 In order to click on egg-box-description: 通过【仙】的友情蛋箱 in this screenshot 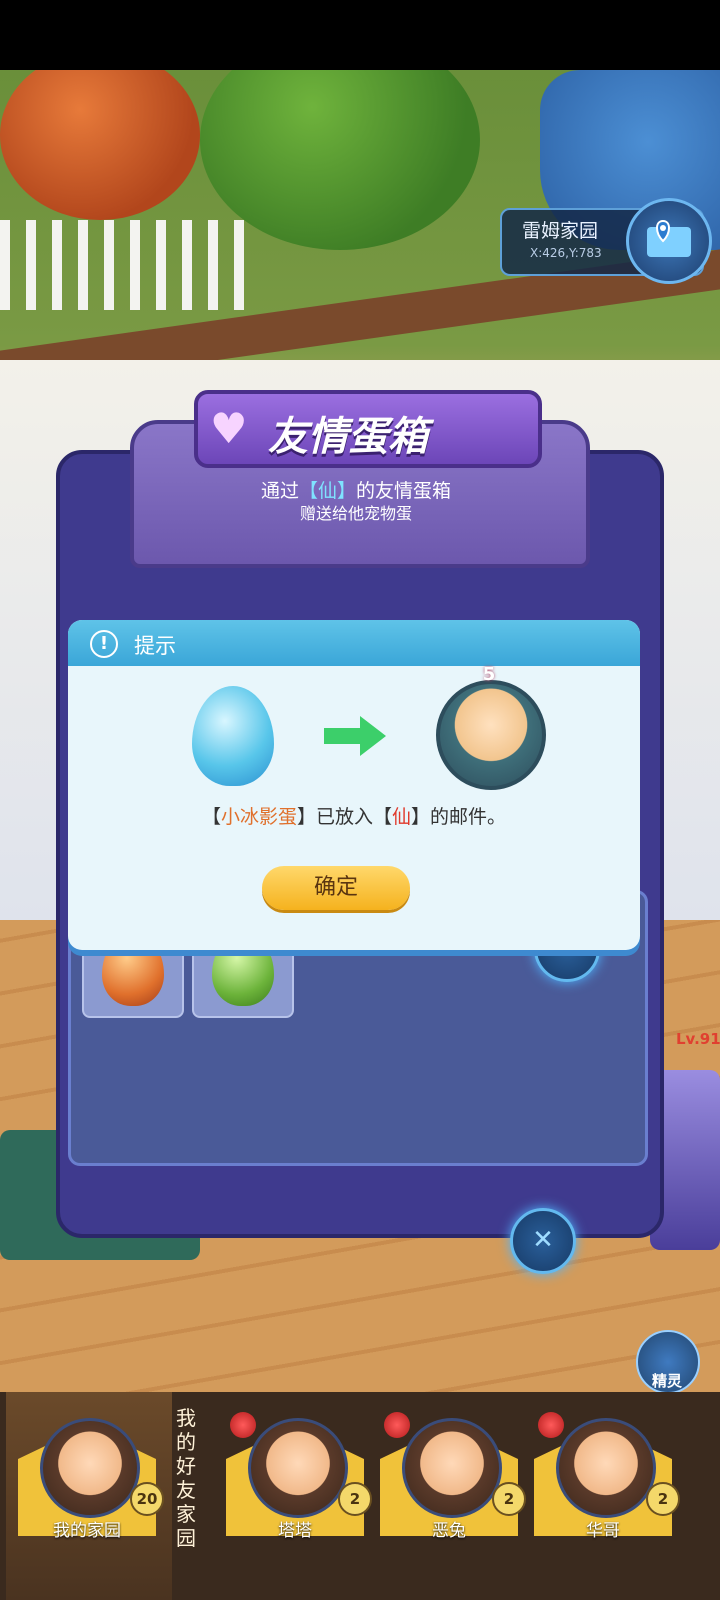, I will do `click(356, 489)`.